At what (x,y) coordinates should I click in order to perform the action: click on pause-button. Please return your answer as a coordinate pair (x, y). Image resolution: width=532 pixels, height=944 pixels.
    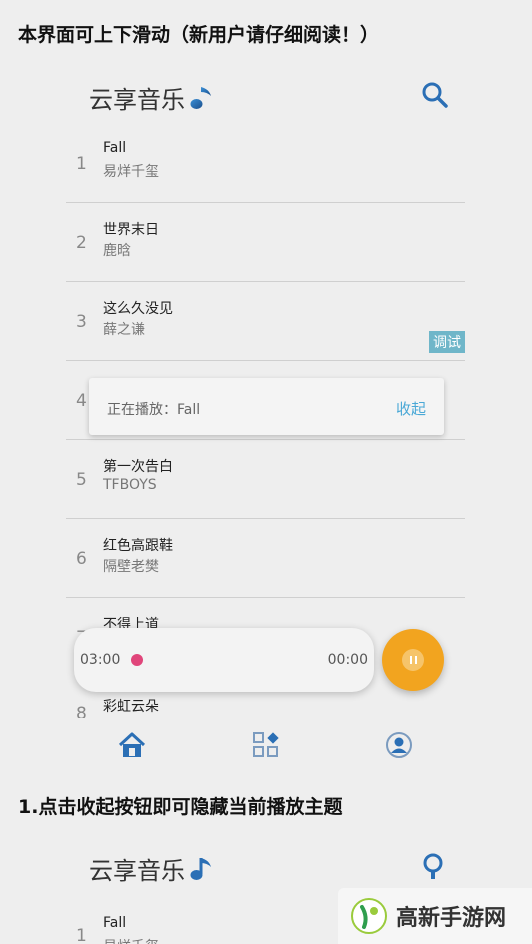
    Looking at the image, I should click on (413, 660).